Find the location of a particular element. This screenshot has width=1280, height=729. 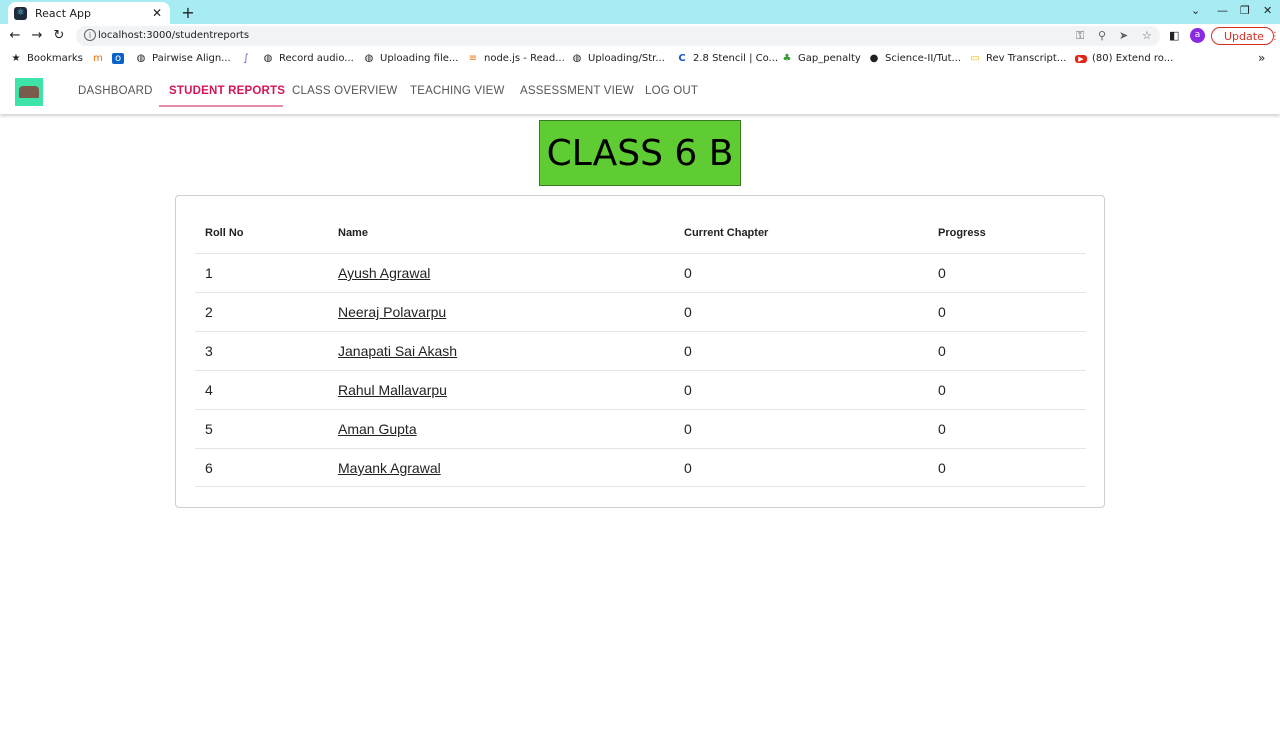

url-text: localhost:3000/studentreports is located at coordinates (173, 35).